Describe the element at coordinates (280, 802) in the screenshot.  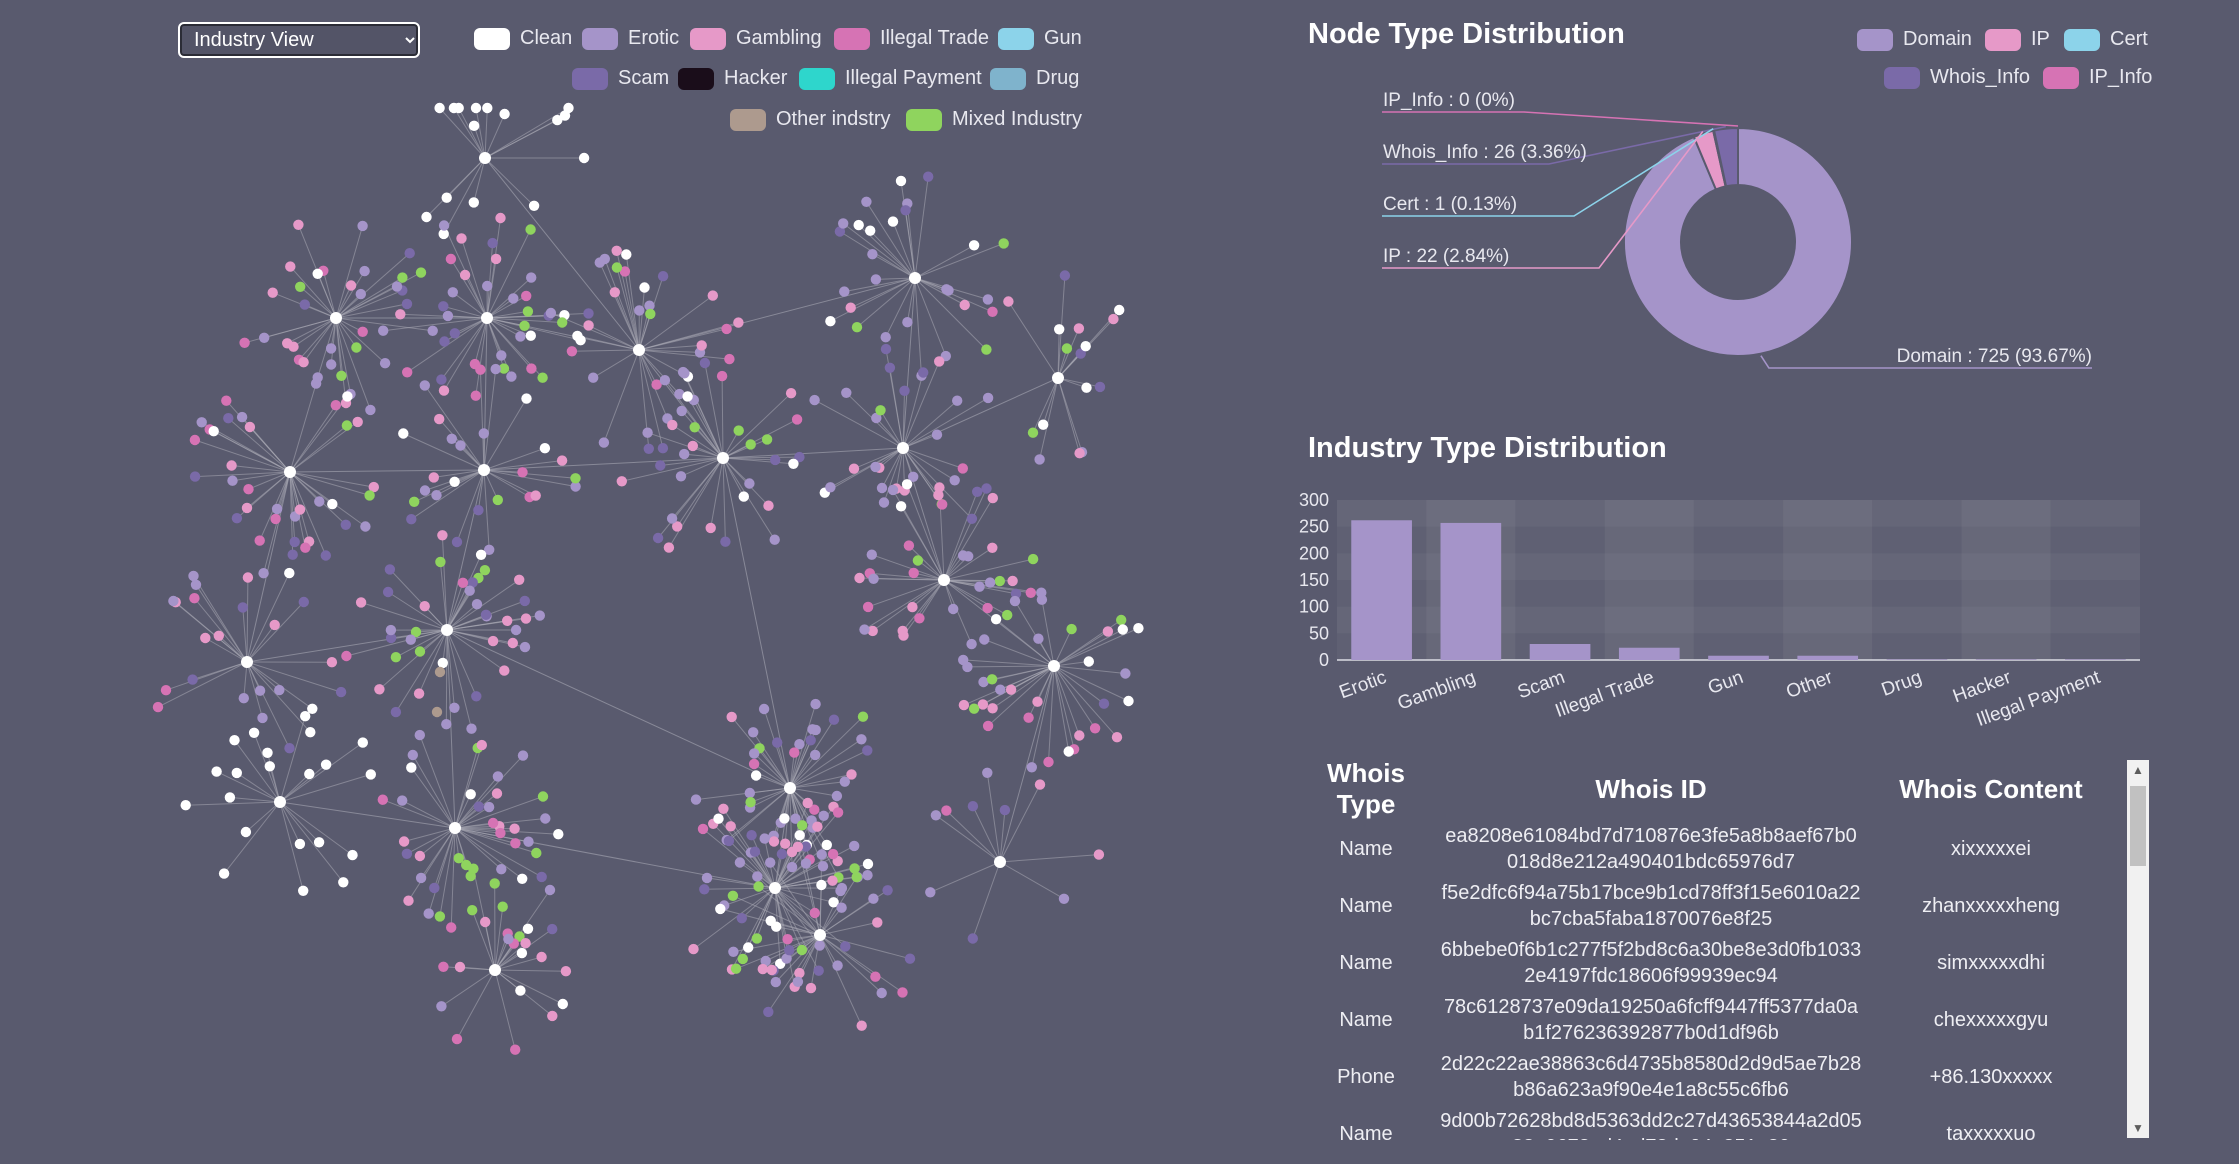
I see `graph-hub-node` at that location.